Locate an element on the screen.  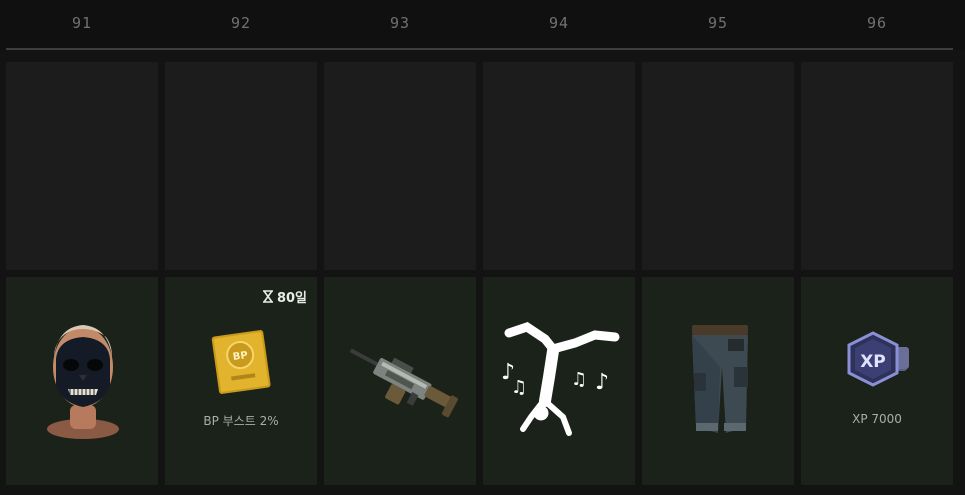
reward-slot-xp: XP XP 7000 is located at coordinates (877, 381).